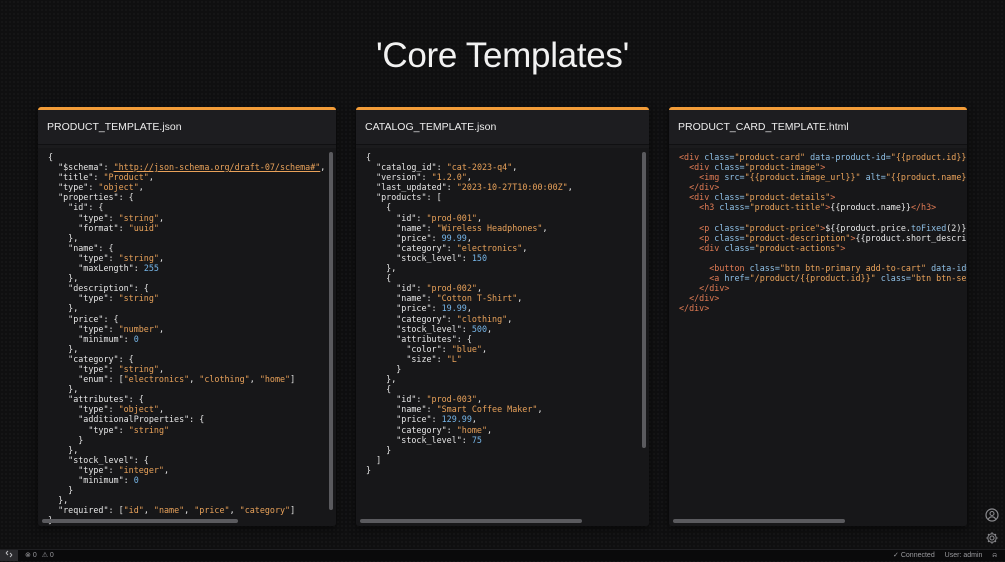 The image size is (1005, 562). What do you see at coordinates (427, 257) in the screenshot?
I see `code-line: "stock_level": 150` at bounding box center [427, 257].